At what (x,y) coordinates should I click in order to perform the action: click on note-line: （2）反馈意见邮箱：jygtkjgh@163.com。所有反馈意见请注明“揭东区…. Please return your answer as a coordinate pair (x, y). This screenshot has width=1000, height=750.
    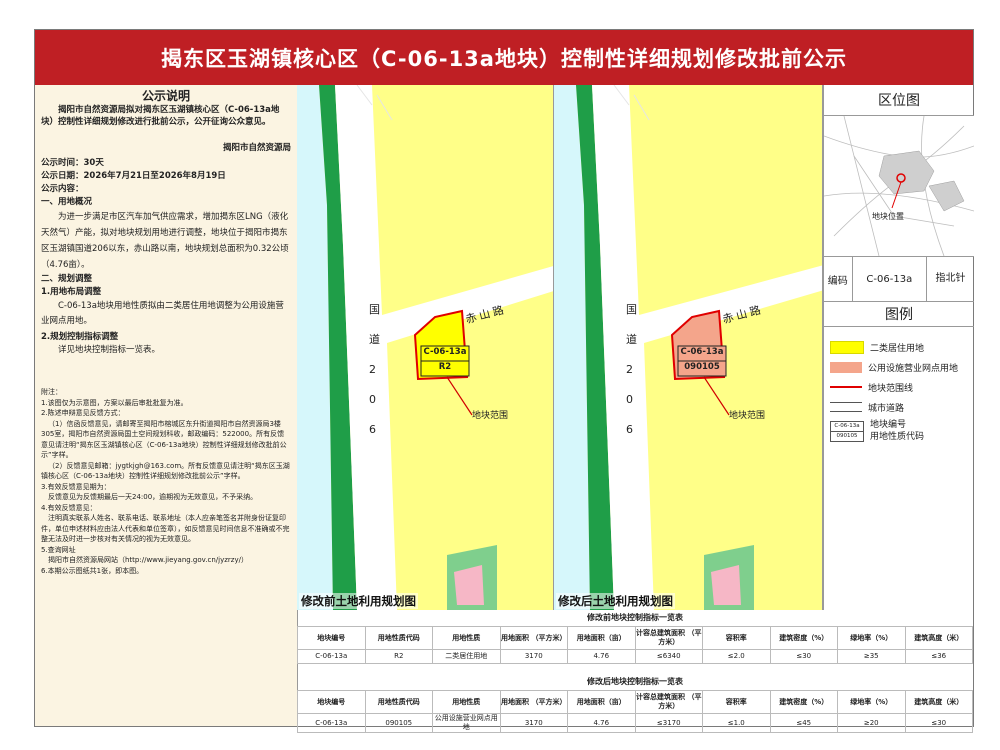
    Looking at the image, I should click on (165, 471).